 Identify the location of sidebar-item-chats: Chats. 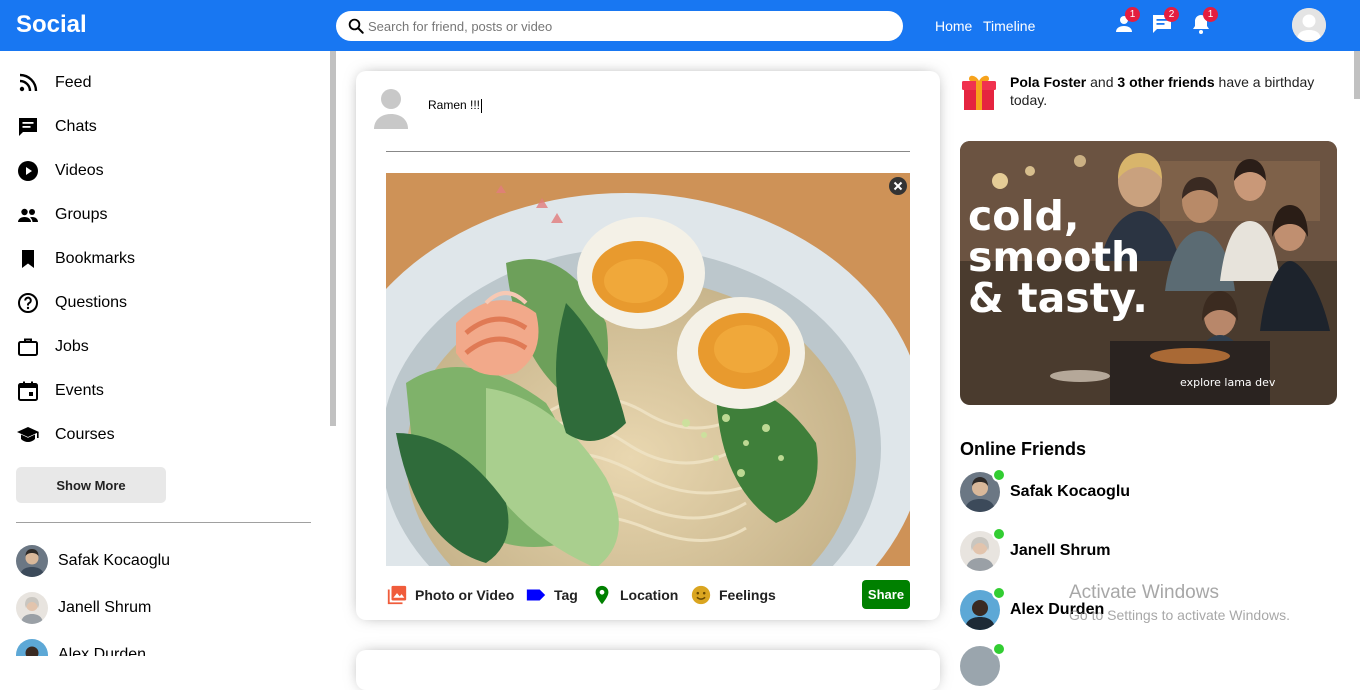
(56, 127).